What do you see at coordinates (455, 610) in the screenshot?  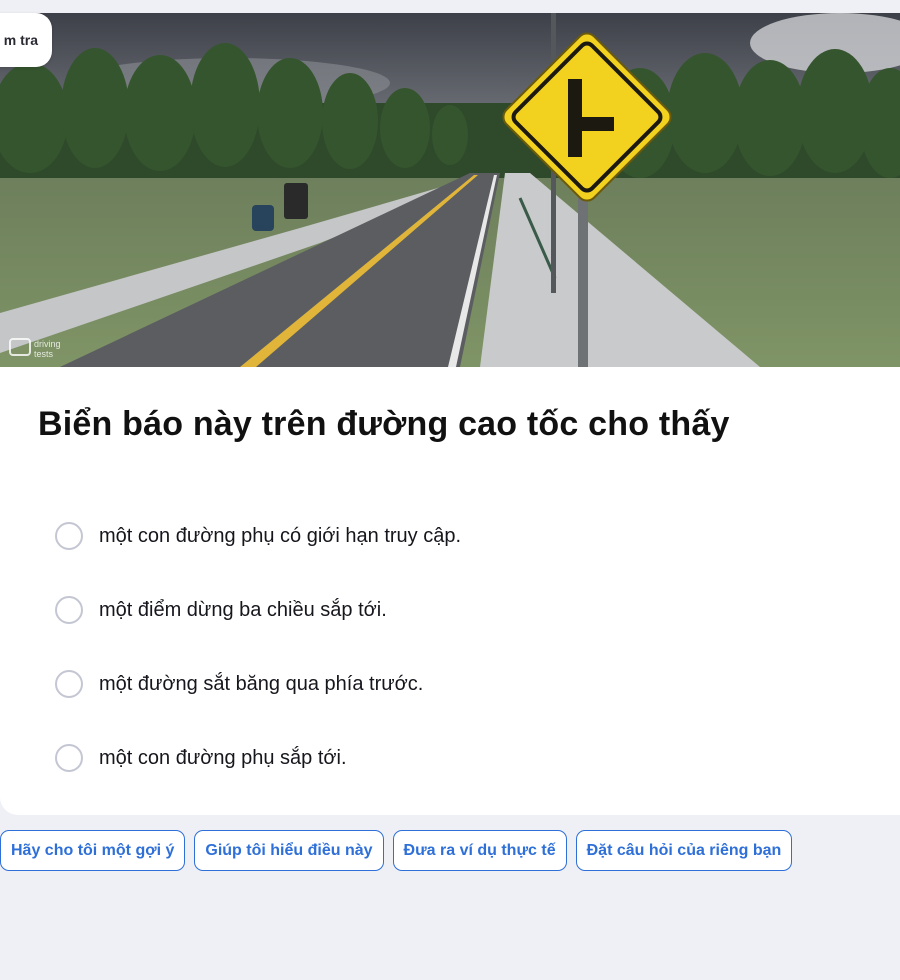 I see `answer-option-2: một điểm dừng ba chiều sắp tới.` at bounding box center [455, 610].